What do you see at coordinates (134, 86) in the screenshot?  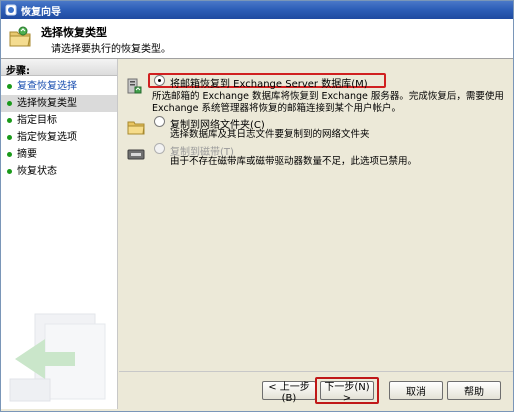 I see `exchange-server-icon` at bounding box center [134, 86].